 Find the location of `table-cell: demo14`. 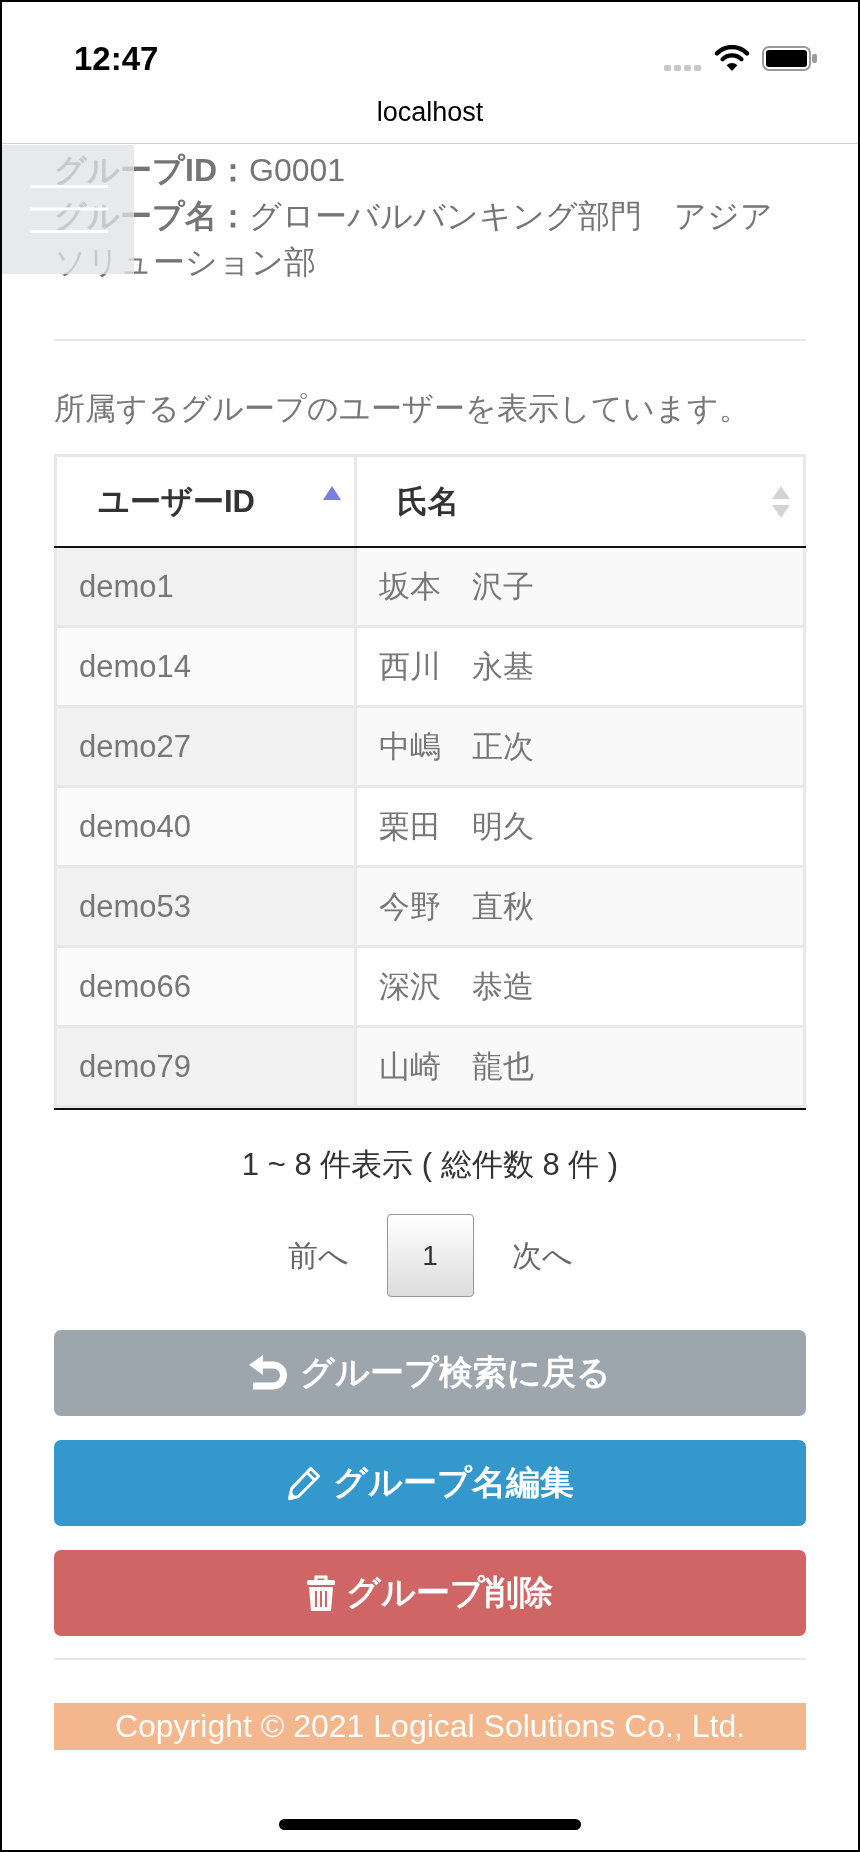

table-cell: demo14 is located at coordinates (204, 668).